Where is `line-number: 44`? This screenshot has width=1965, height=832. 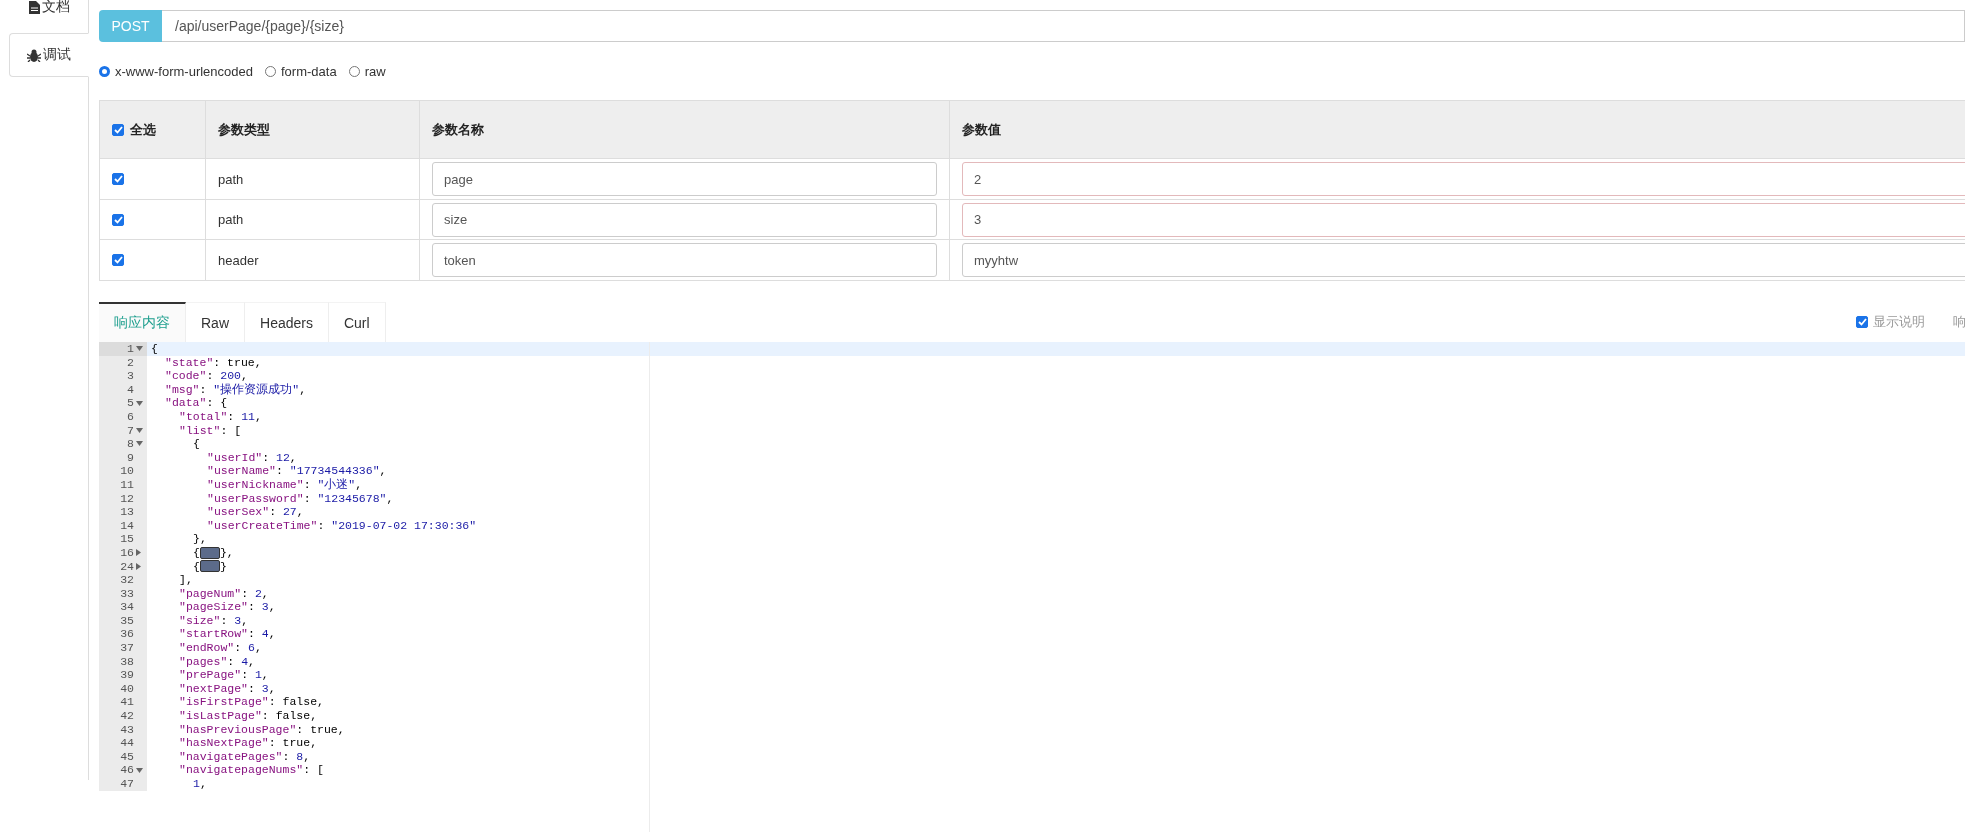 line-number: 44 is located at coordinates (127, 743).